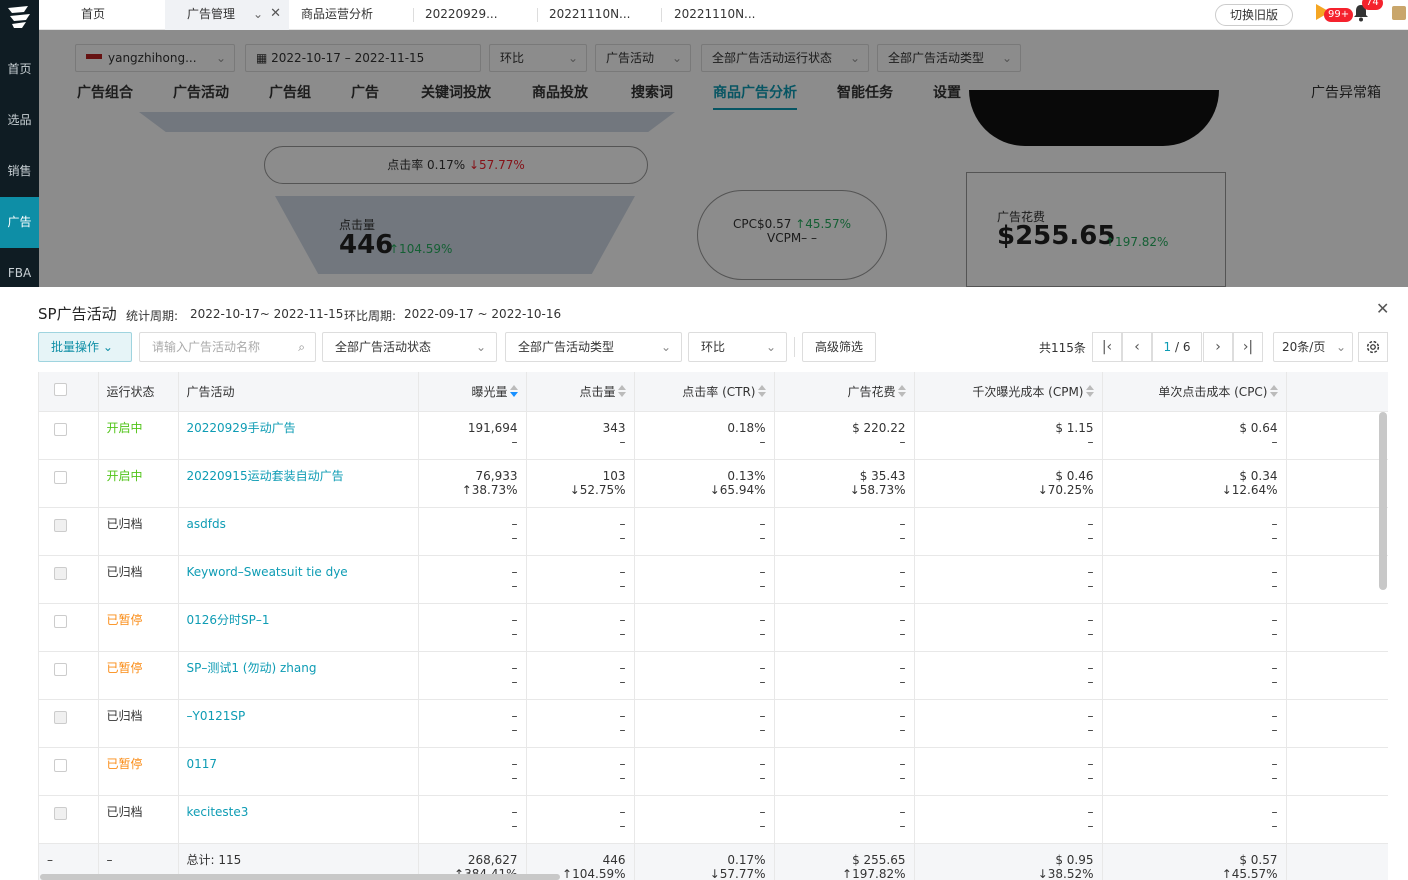 The width and height of the screenshot is (1408, 880). I want to click on campaign-link: 20220915运动套装自动广告, so click(298, 476).